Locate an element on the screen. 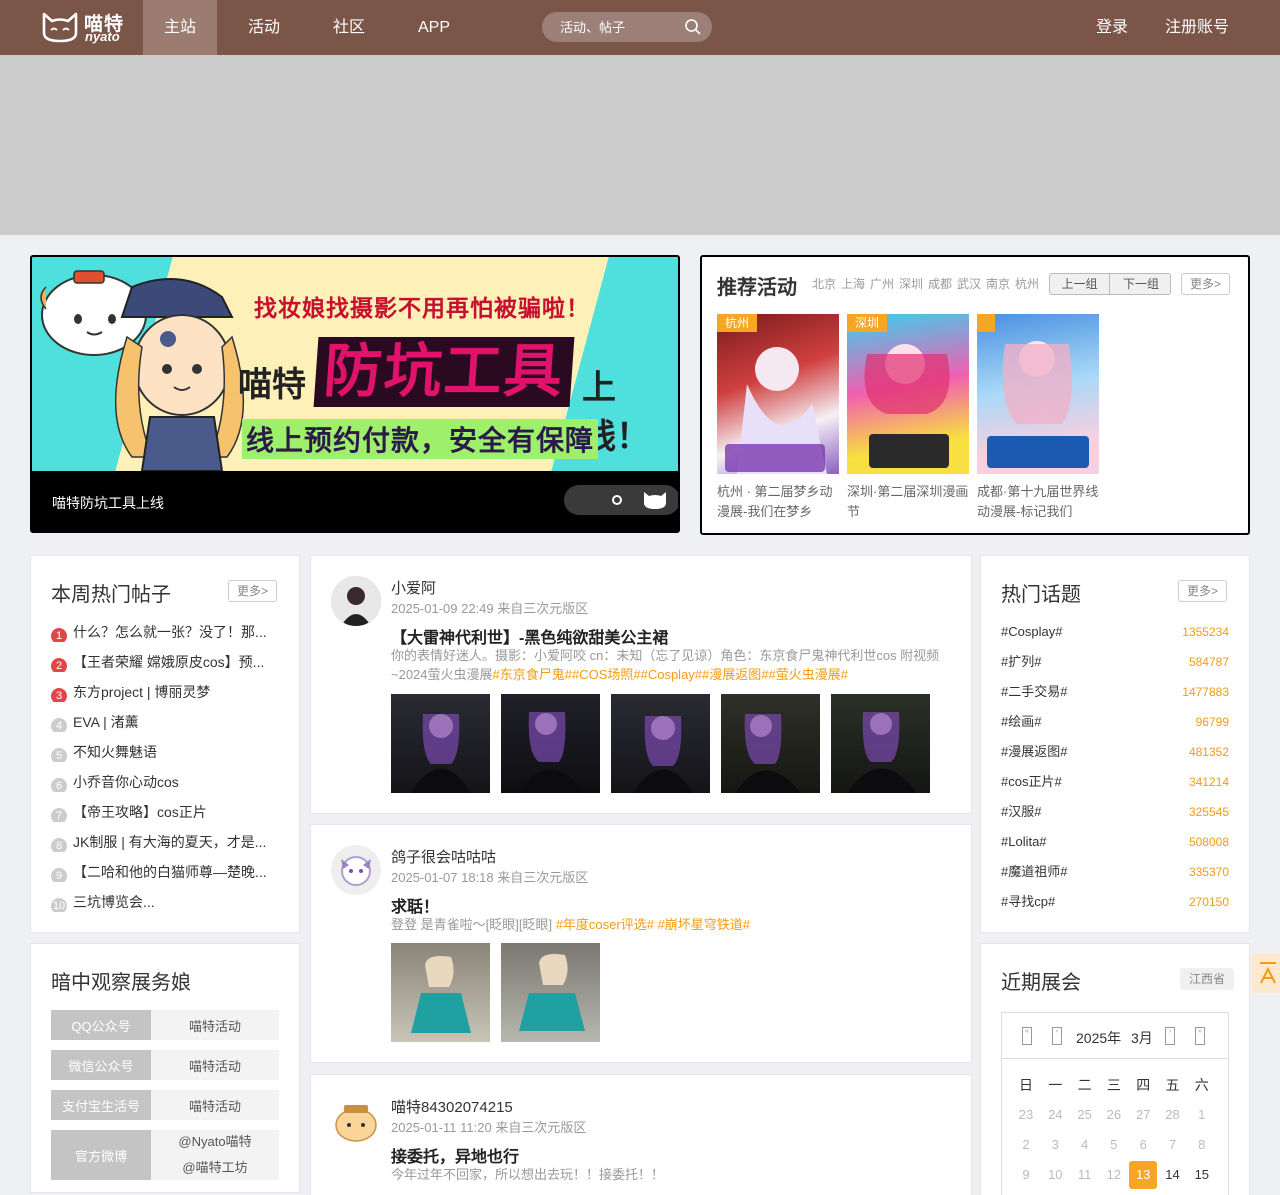  search-icon is located at coordinates (693, 27).